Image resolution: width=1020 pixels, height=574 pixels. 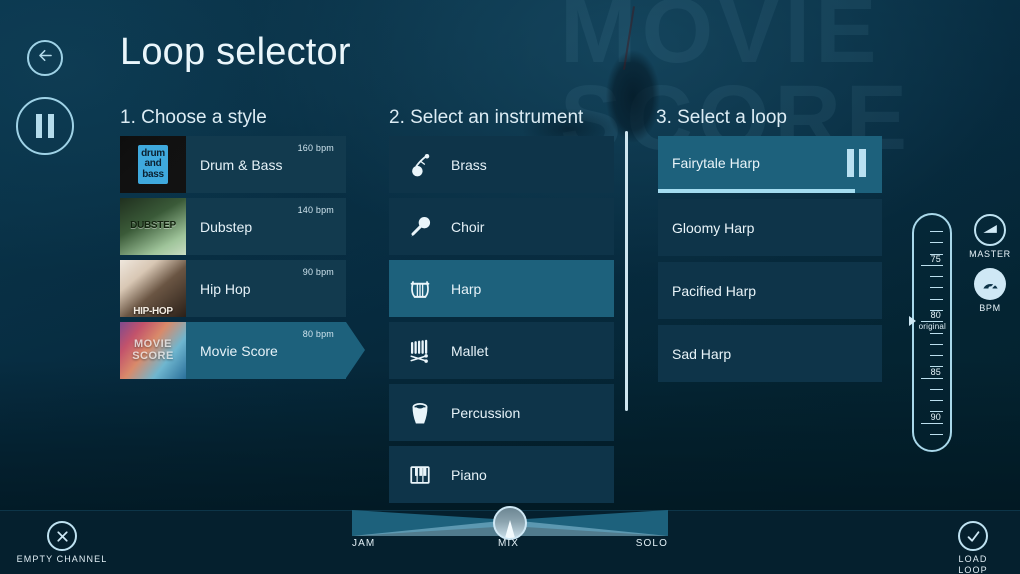 What do you see at coordinates (702, 353) in the screenshot?
I see `loop-item-label: Sad Harp` at bounding box center [702, 353].